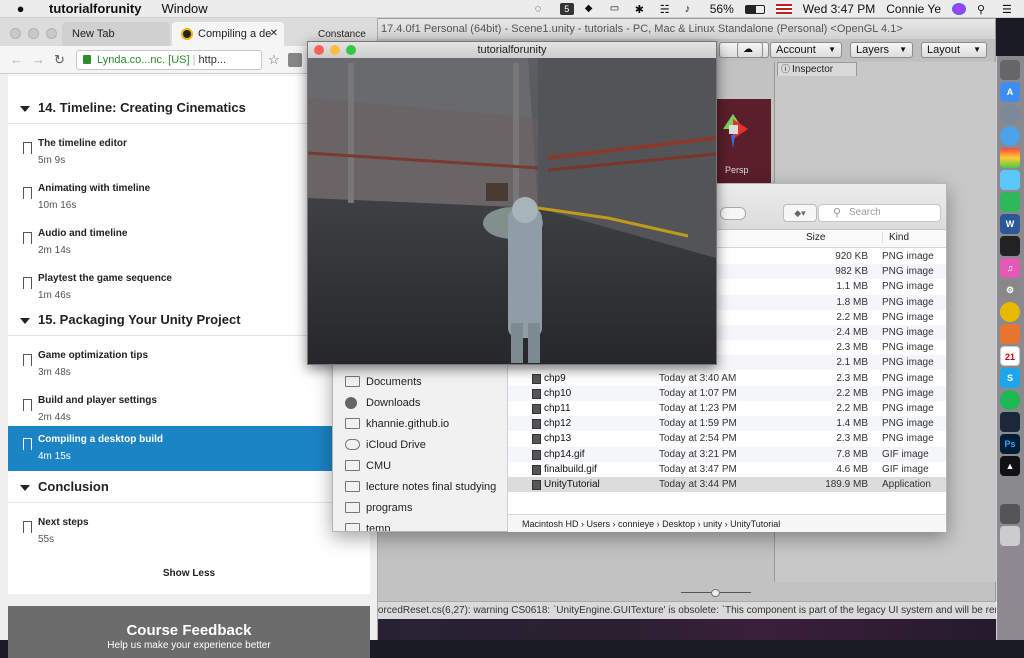  I want to click on column-kind-header: Kind, so click(895, 237).